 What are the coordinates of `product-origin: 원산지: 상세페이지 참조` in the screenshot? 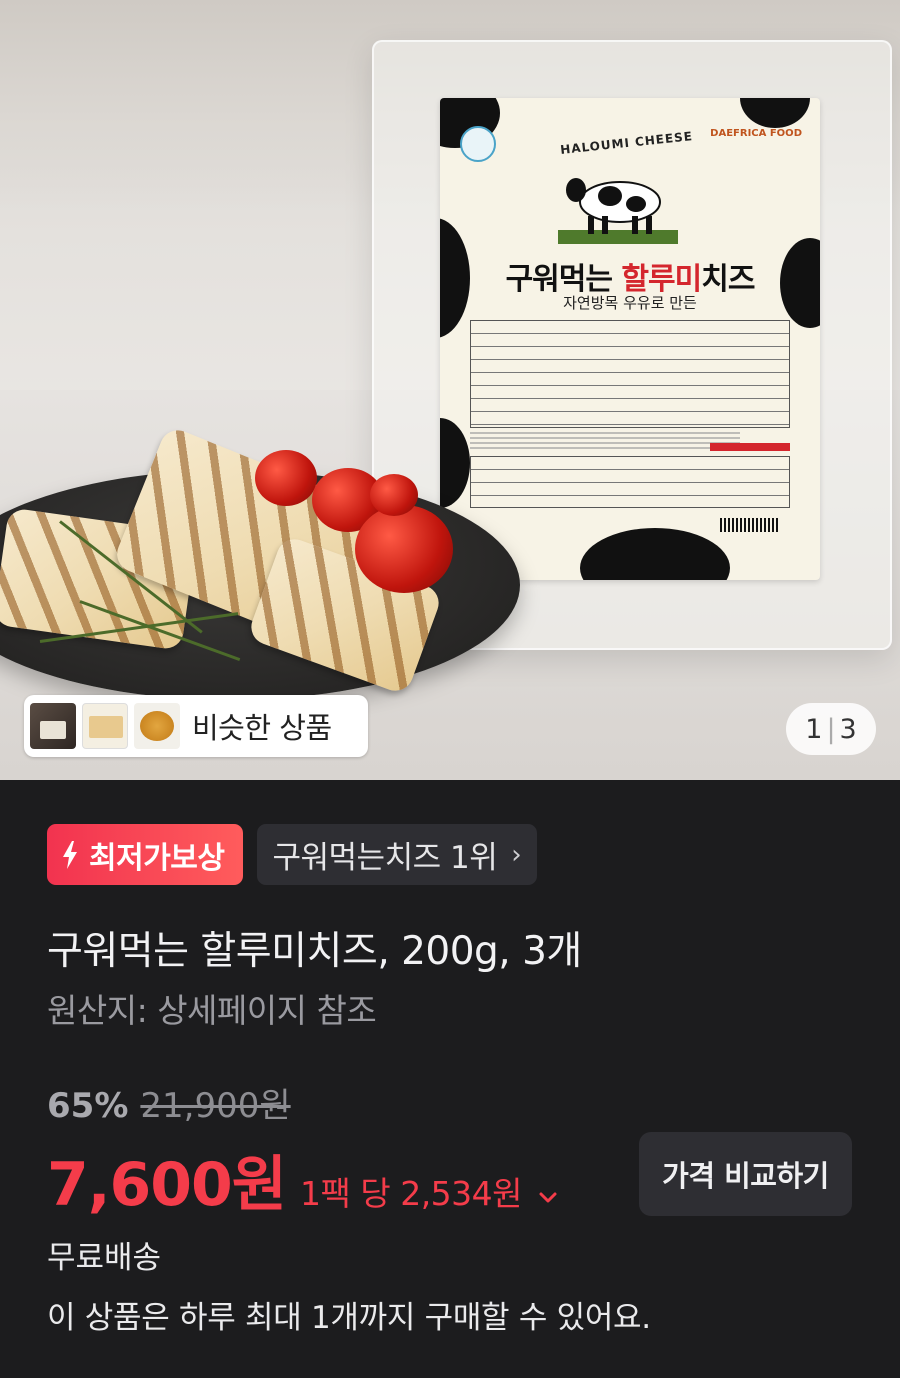 It's located at (212, 1010).